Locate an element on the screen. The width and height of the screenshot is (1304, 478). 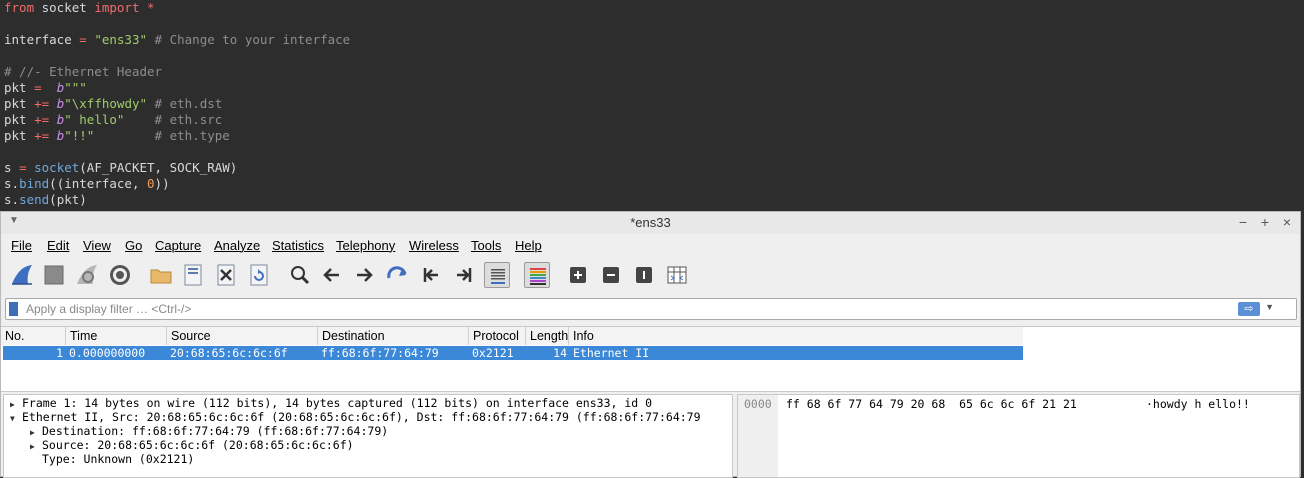
details-type-line: Type: Unknown (0x2121) is located at coordinates (118, 459).